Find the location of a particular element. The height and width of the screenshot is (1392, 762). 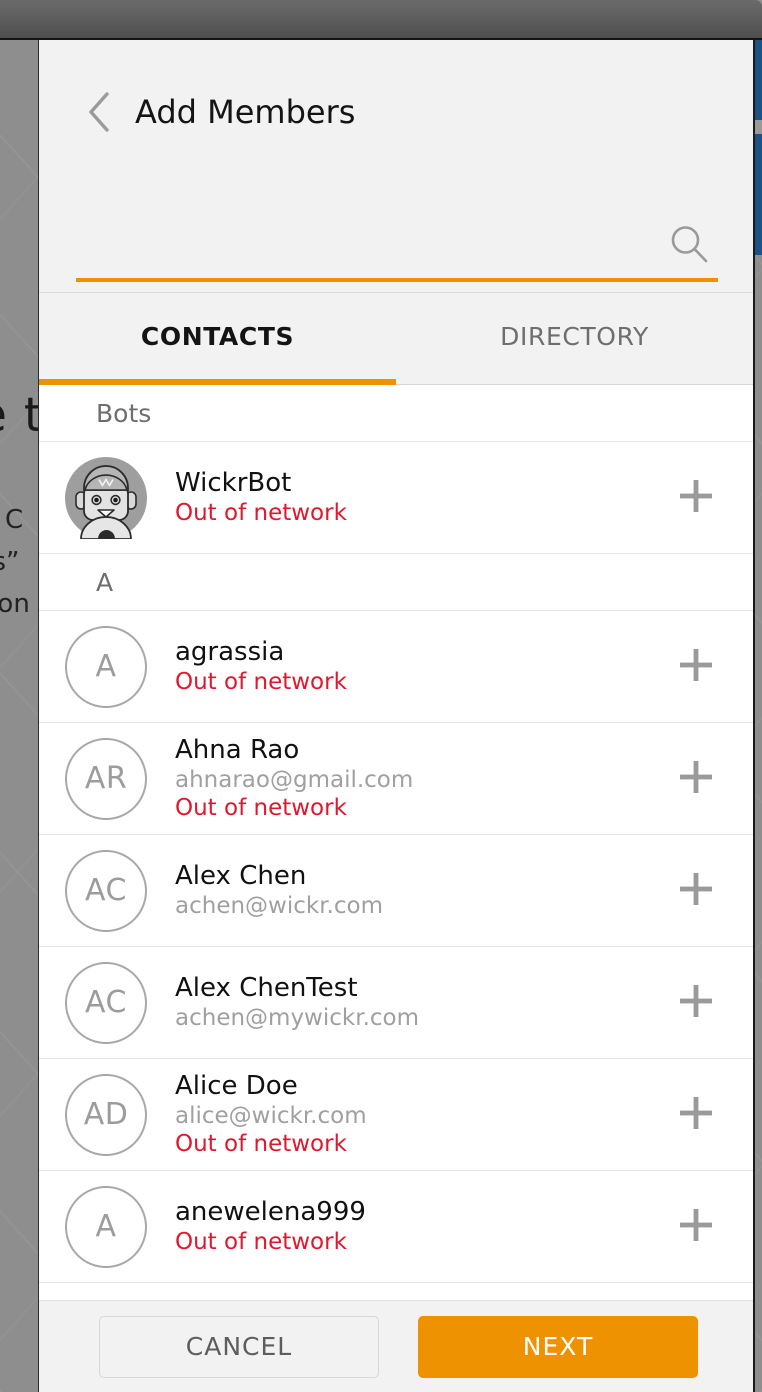

backdrop-text-line-3: tion is located at coordinates (15, 604).